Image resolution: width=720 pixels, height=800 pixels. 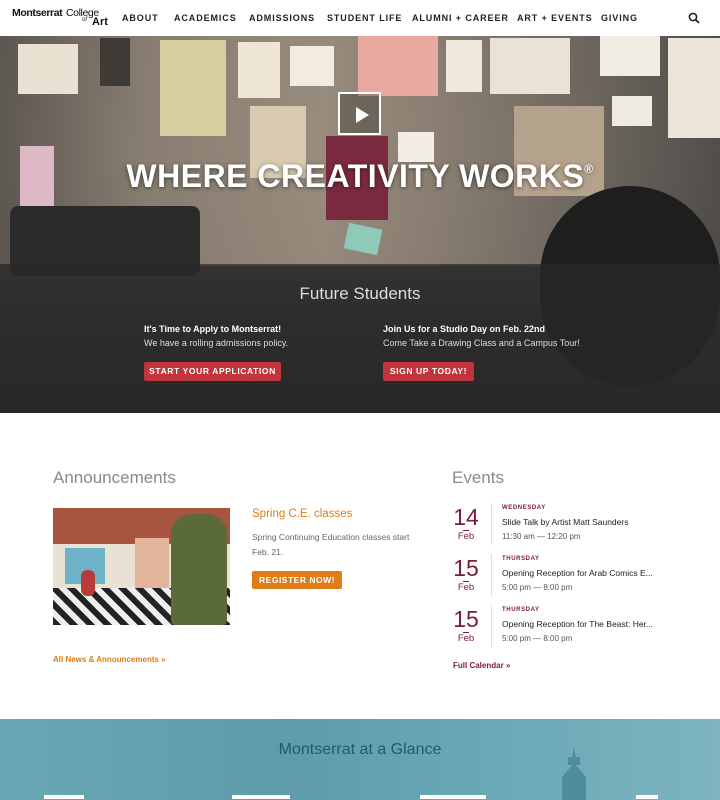 What do you see at coordinates (355, 176) in the screenshot?
I see `tagline-text: WHERE CREATIVITY WORKS` at bounding box center [355, 176].